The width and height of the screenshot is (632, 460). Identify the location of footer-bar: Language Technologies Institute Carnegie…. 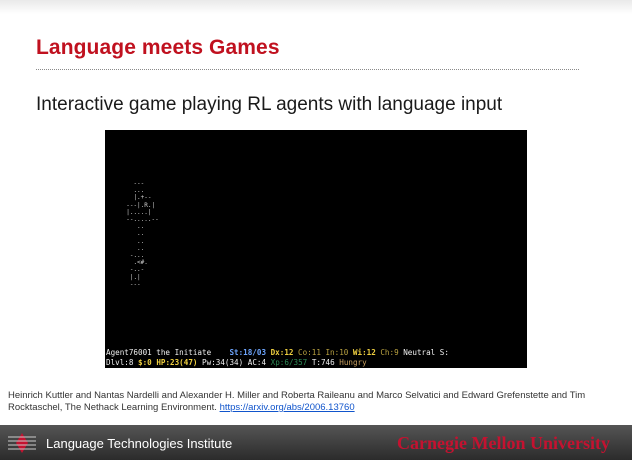
(316, 442).